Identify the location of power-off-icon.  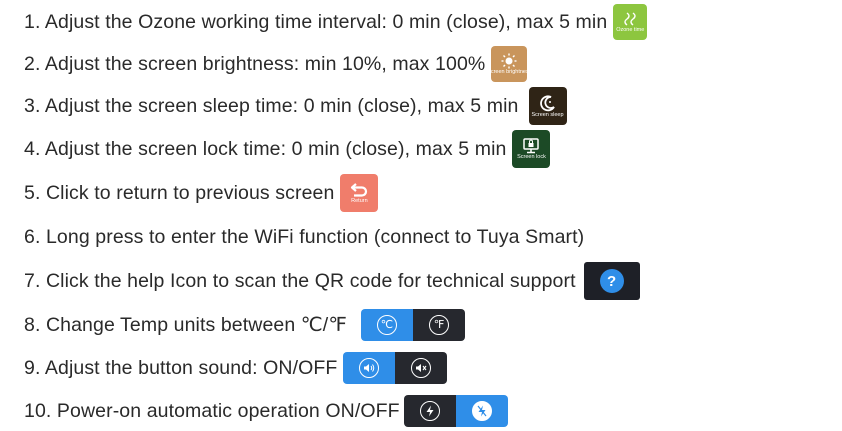
(481, 411).